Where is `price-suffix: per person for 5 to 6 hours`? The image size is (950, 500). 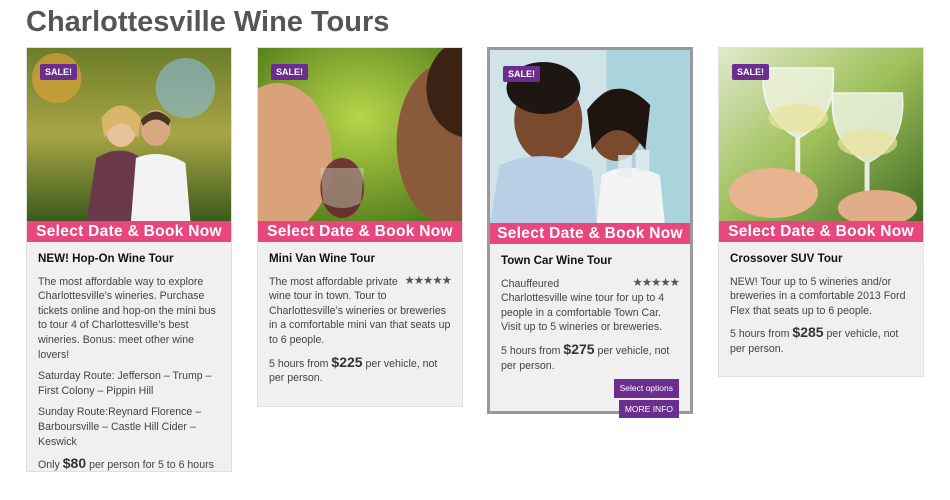
price-suffix: per person for 5 to 6 hours is located at coordinates (151, 465).